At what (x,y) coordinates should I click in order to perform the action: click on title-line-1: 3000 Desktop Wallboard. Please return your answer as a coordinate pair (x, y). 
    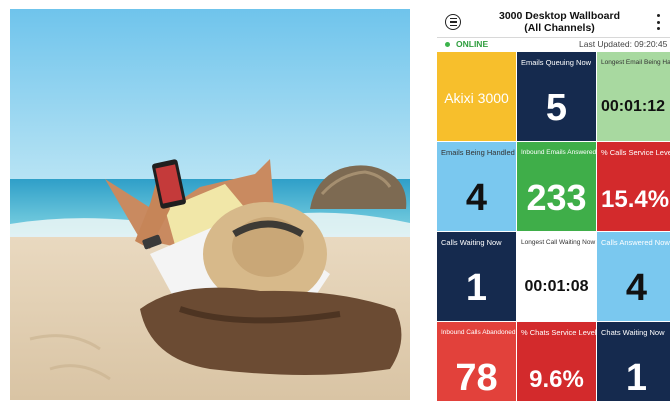
    Looking at the image, I should click on (559, 16).